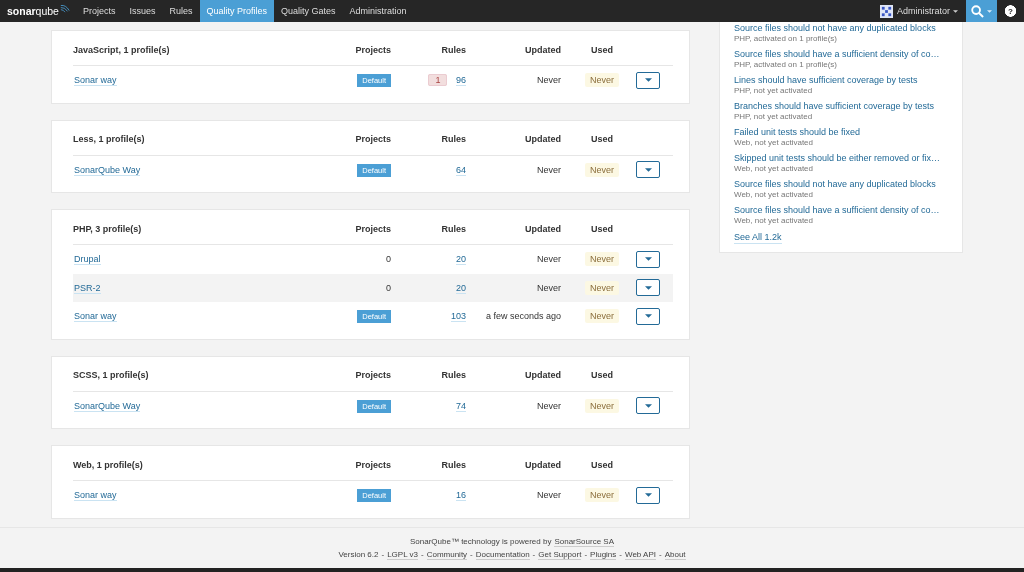 Image resolution: width=1024 pixels, height=572 pixels. I want to click on footer-link: LGPL v3, so click(402, 554).